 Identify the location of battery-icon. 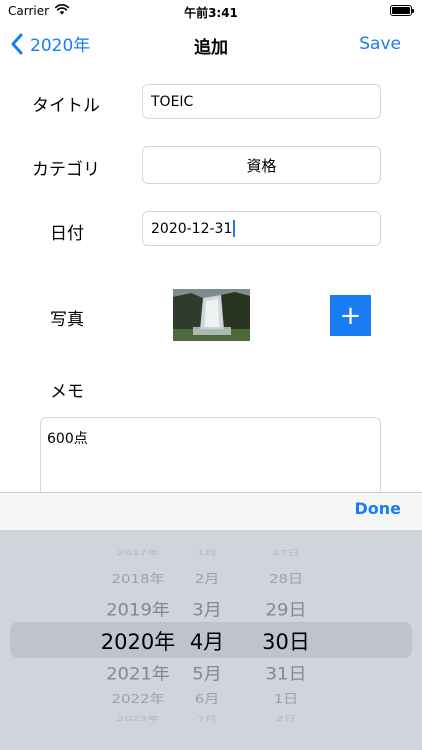
(402, 10).